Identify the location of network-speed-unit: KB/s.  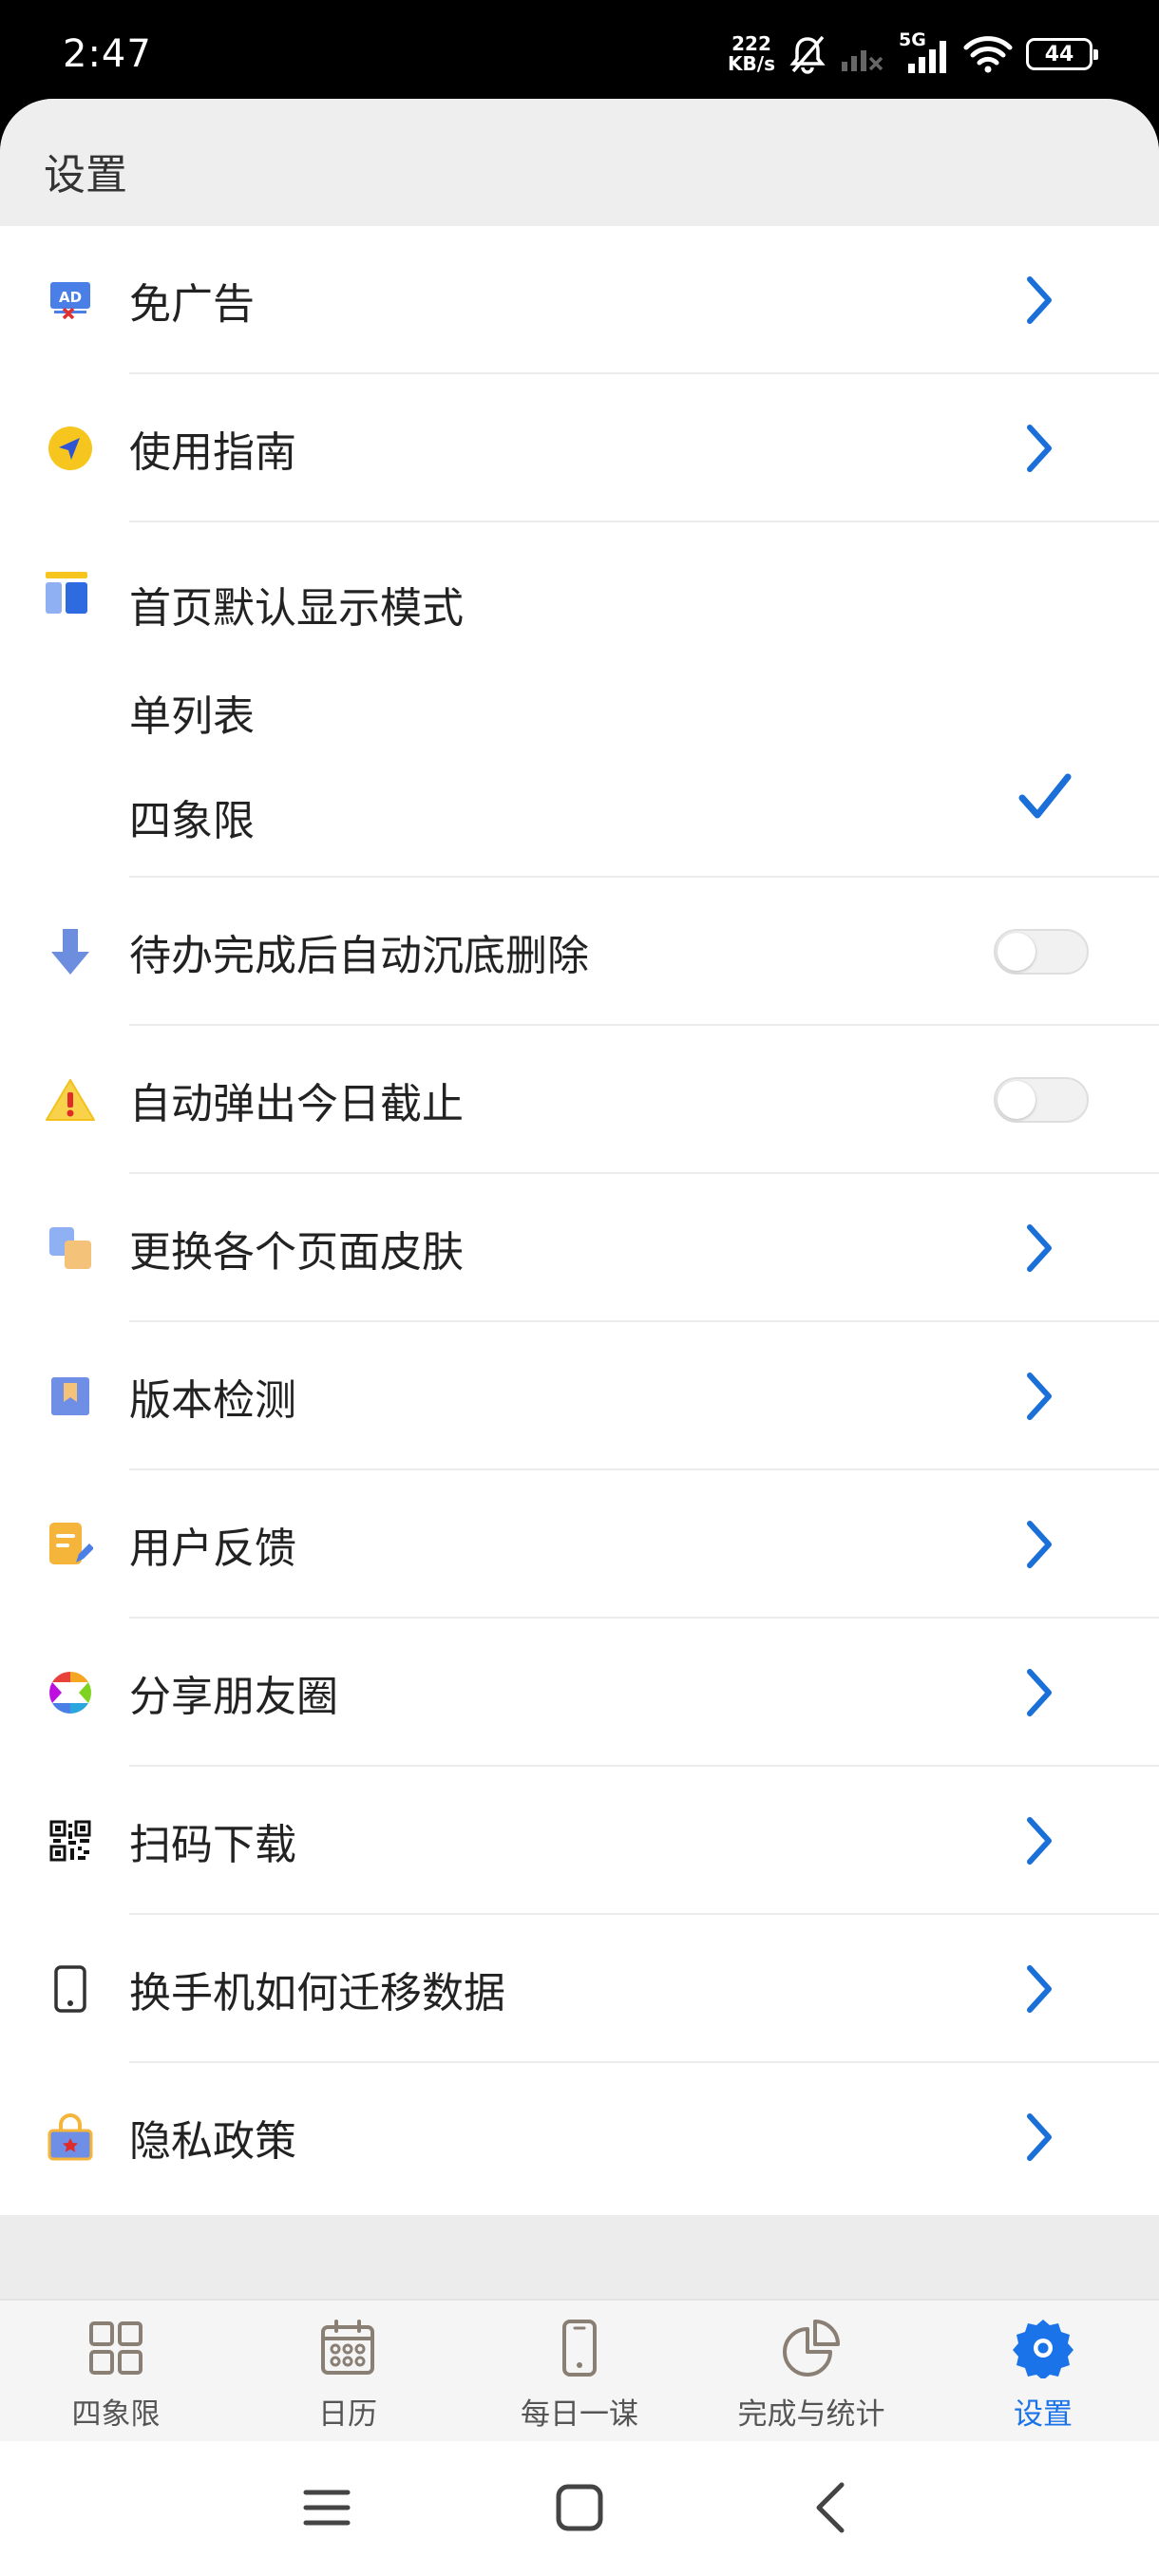
(751, 63).